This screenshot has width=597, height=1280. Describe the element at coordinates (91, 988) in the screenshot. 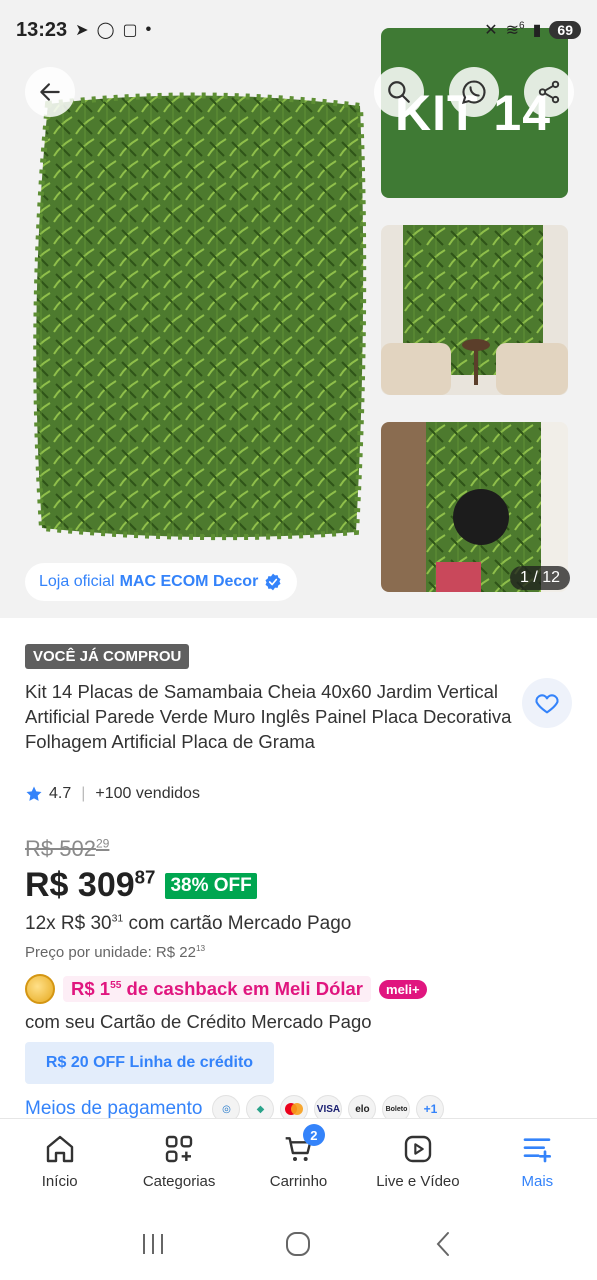

I see `cashback-prefix: R$ 1` at that location.